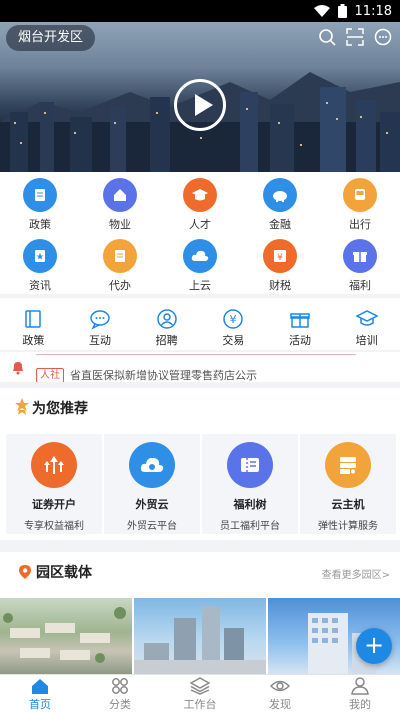 Image resolution: width=400 pixels, height=712 pixels. Describe the element at coordinates (366, 318) in the screenshot. I see `mortarboard-icon` at that location.